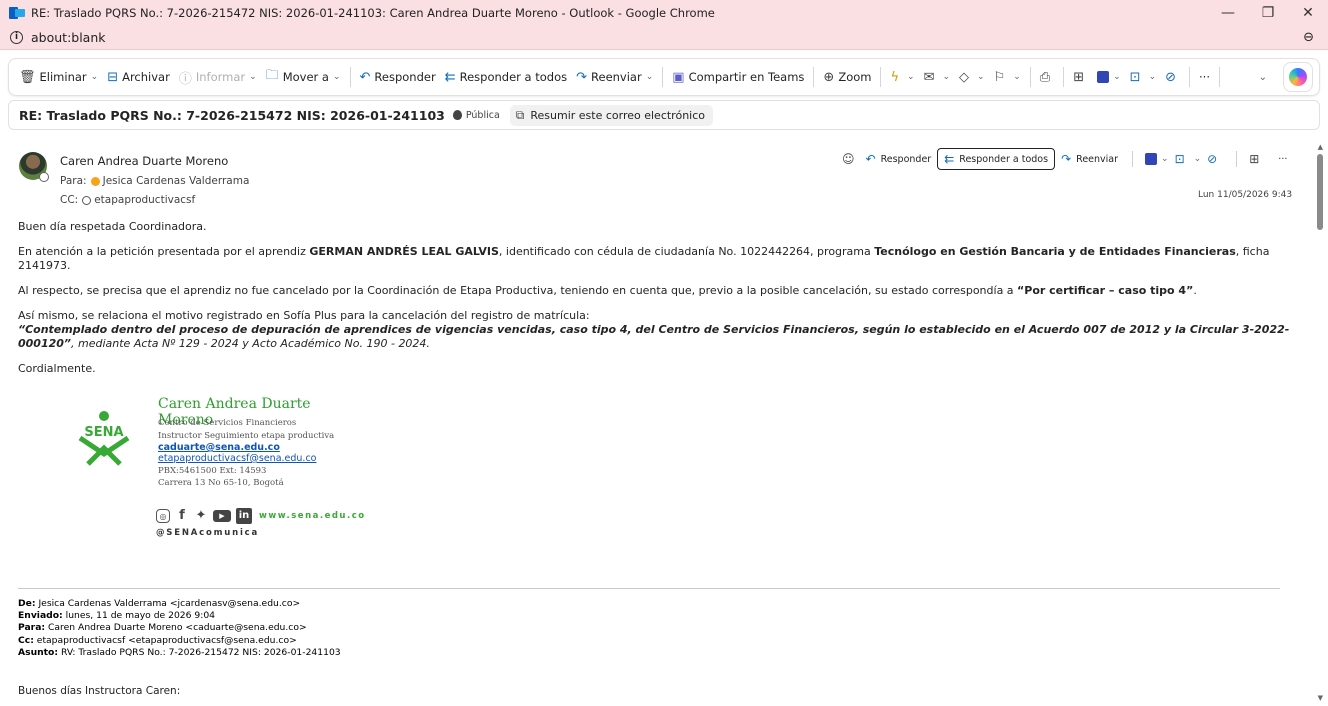  Describe the element at coordinates (113, 77) in the screenshot. I see `archive-icon: ⊟` at that location.